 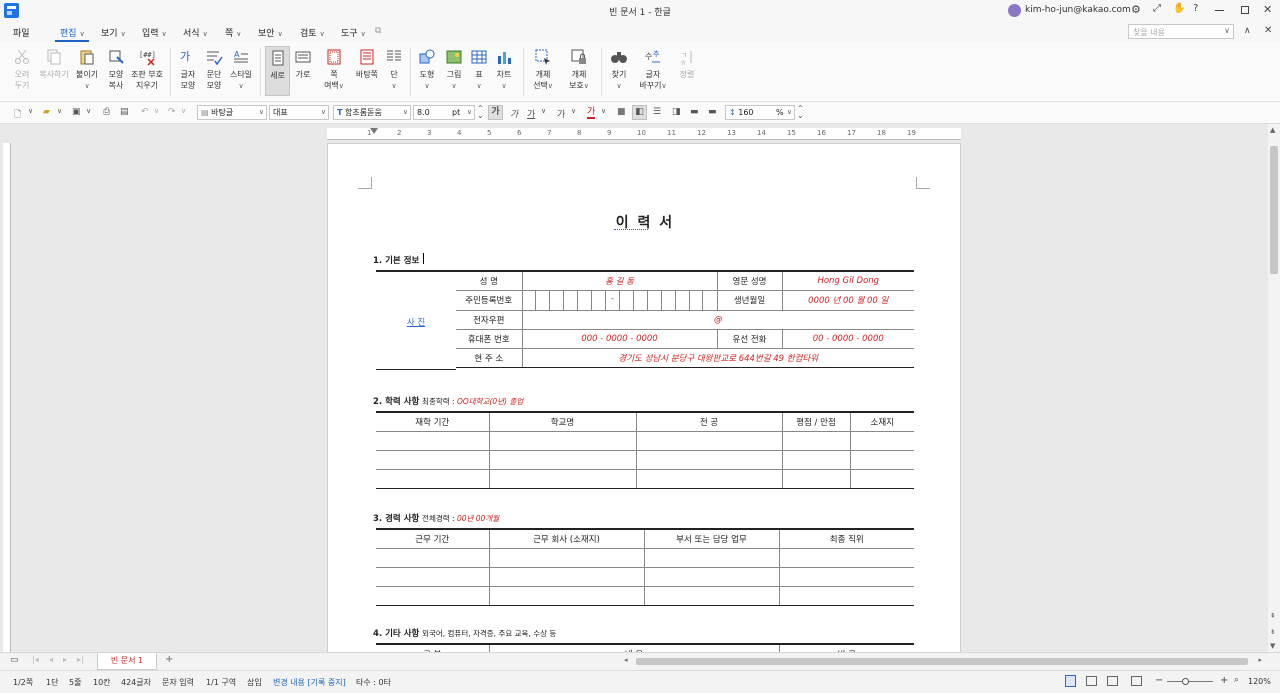 I want to click on scroll-up-icon: ▲, so click(x=1272, y=130).